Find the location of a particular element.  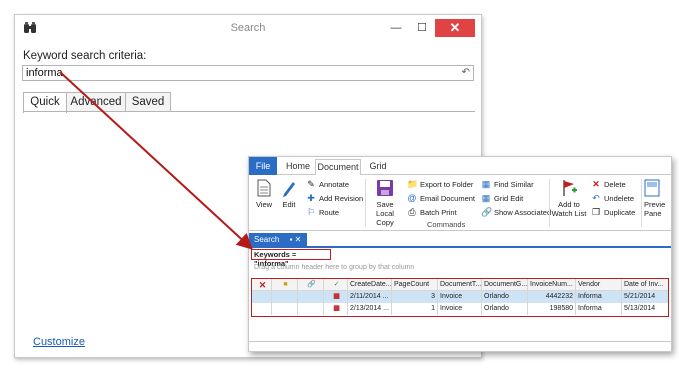

grid-edit-icon: ▦ is located at coordinates (486, 198).